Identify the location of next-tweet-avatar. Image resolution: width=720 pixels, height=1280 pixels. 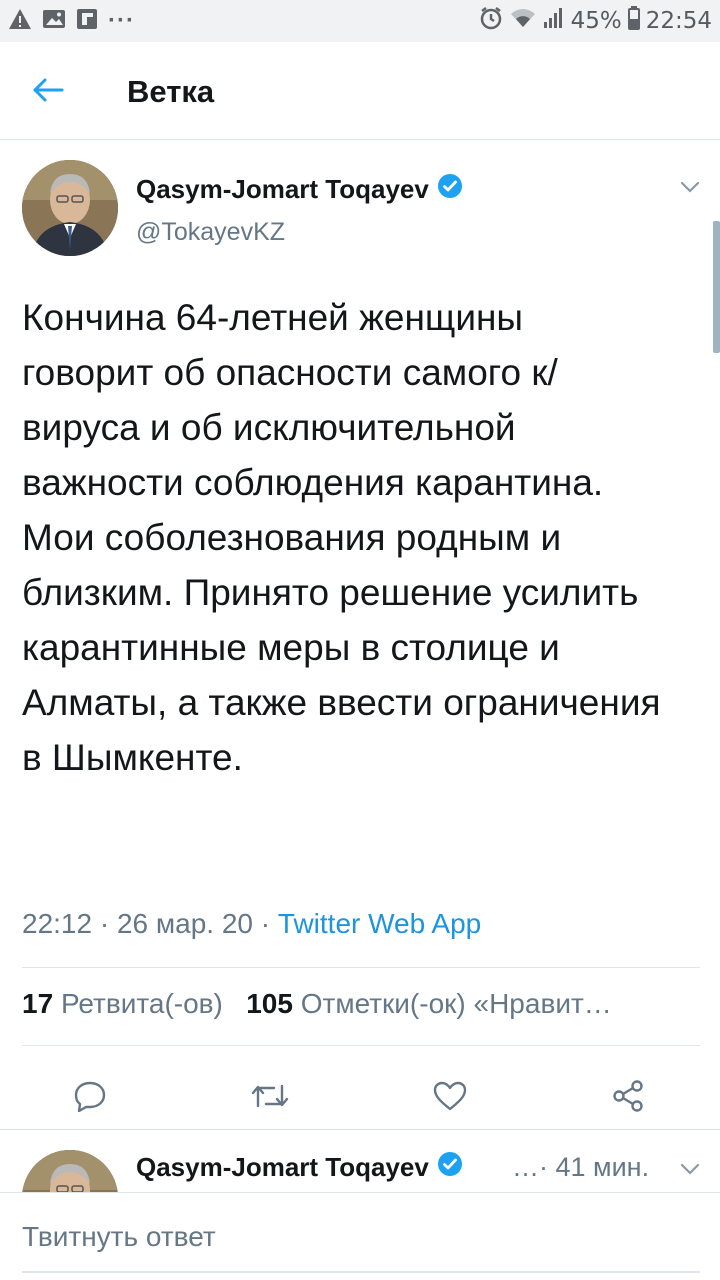
(70, 1171).